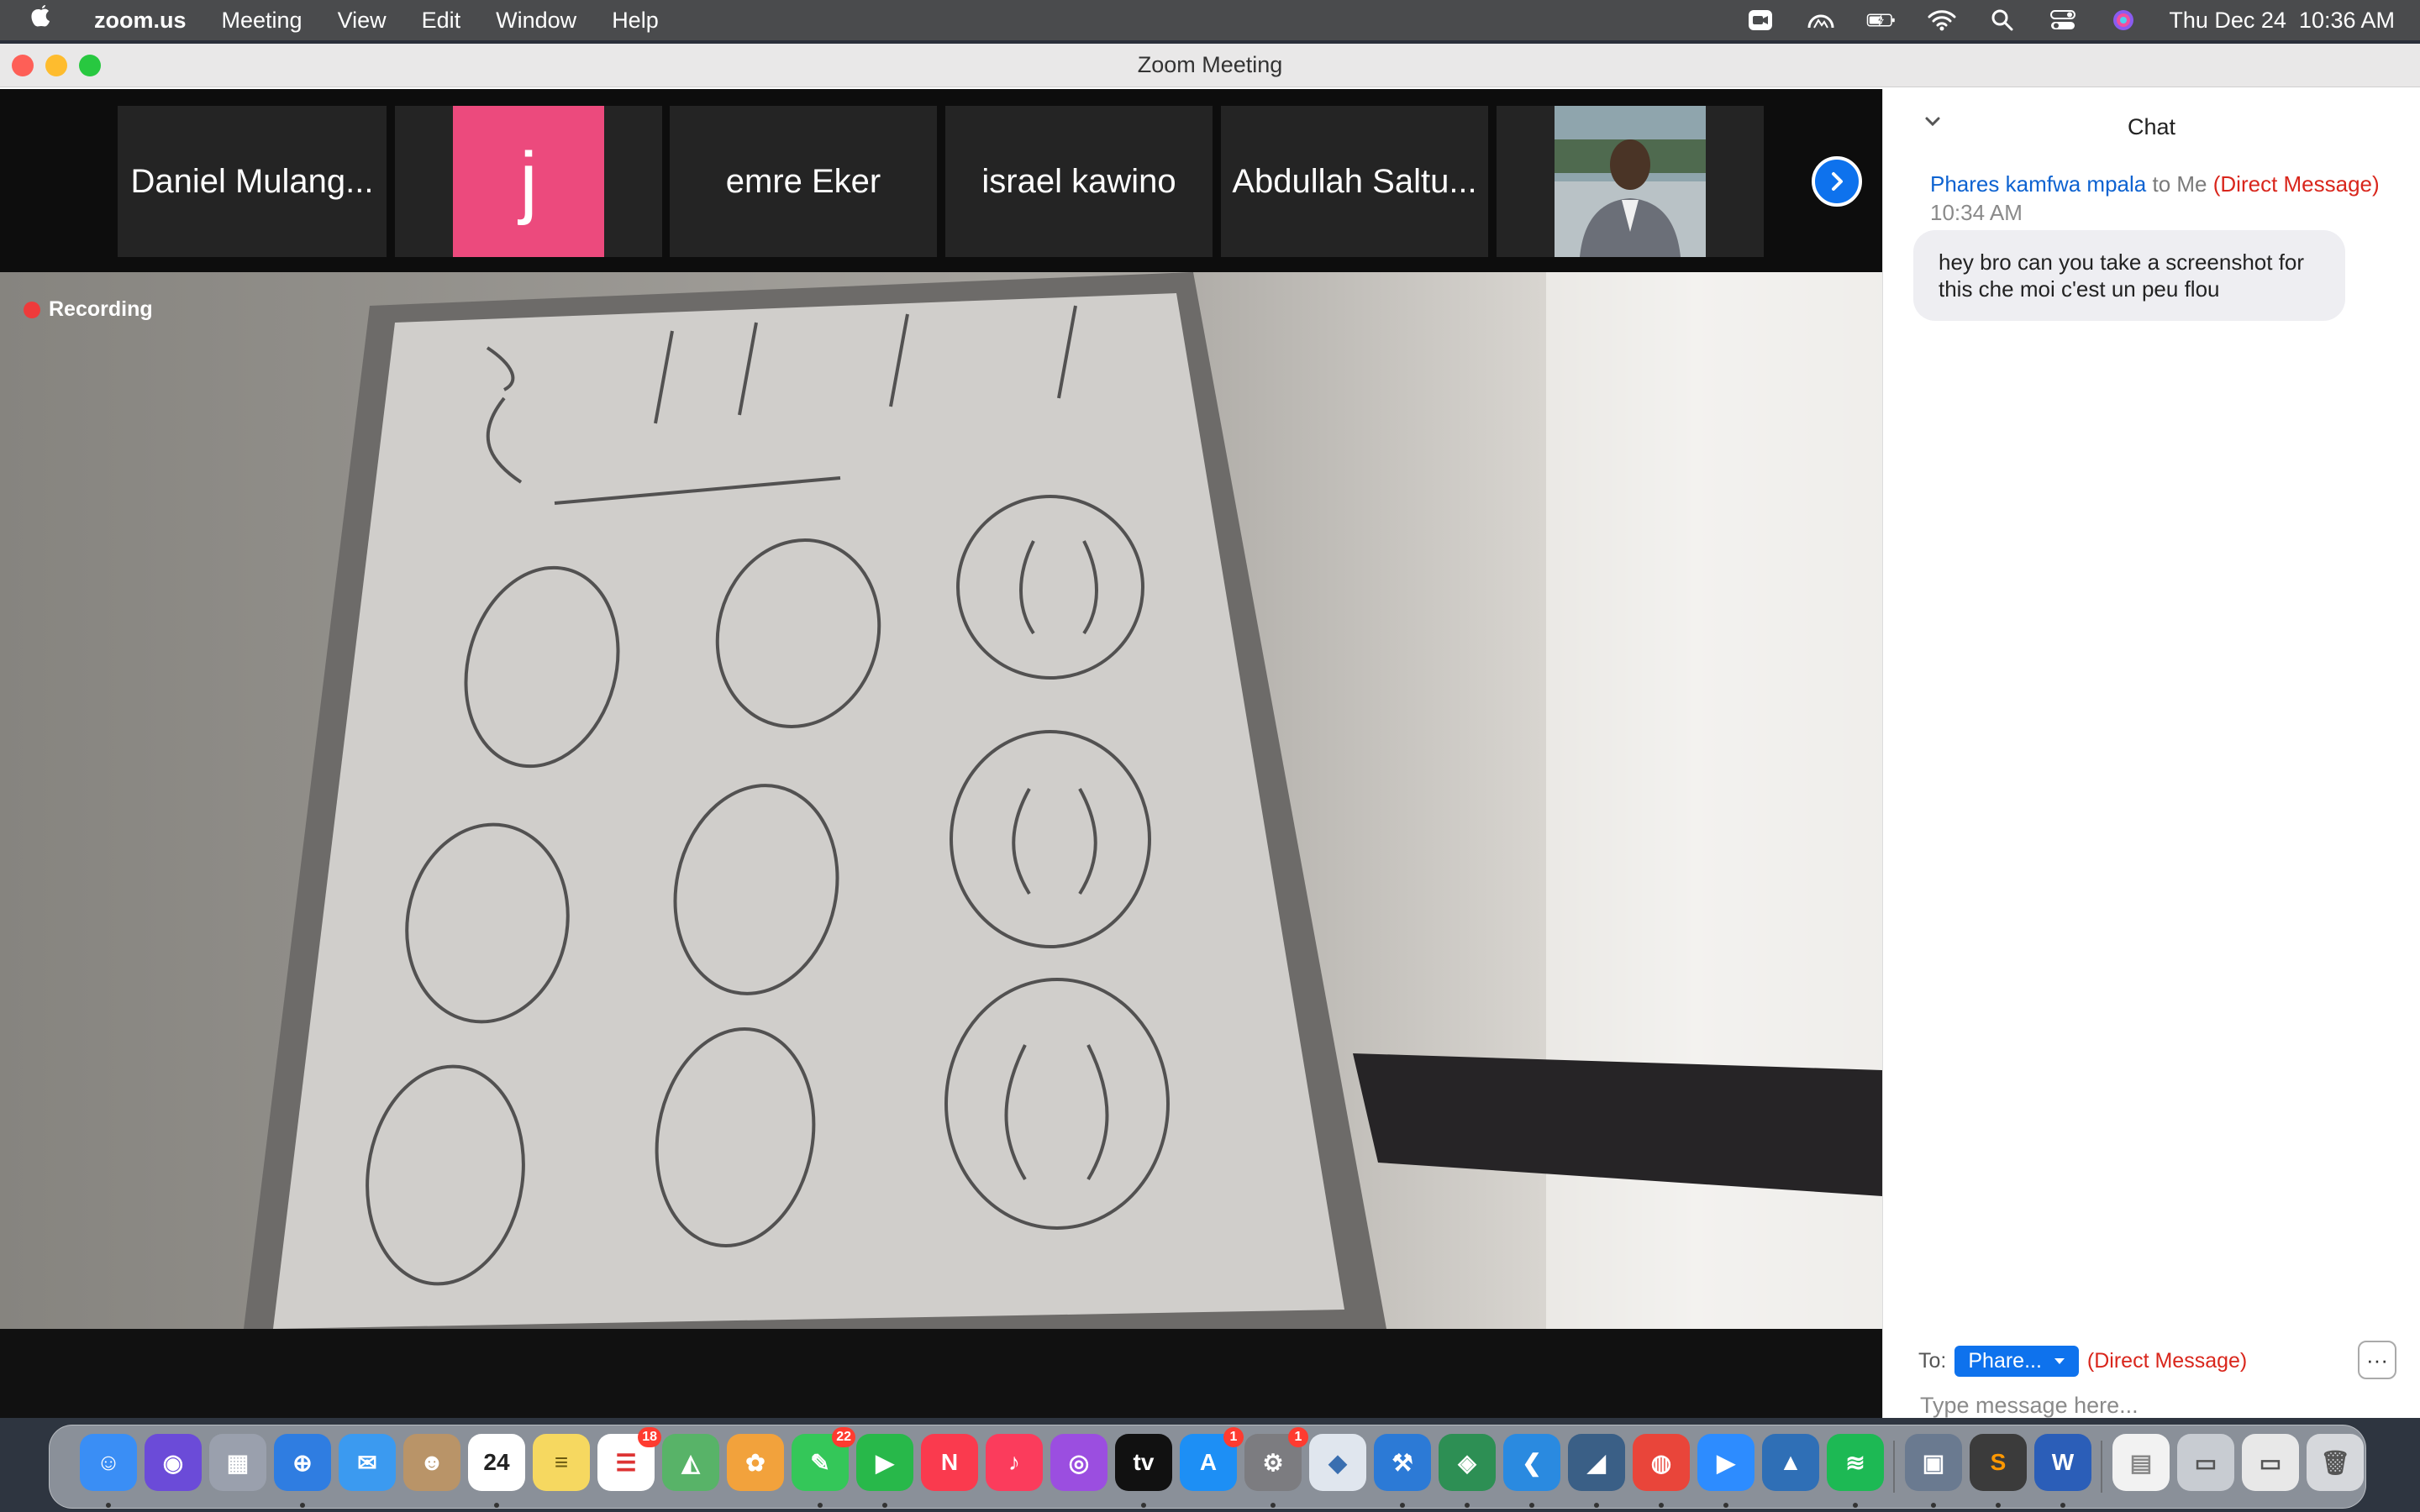 The height and width of the screenshot is (1512, 2420). I want to click on chat-title: Chat, so click(2151, 126).